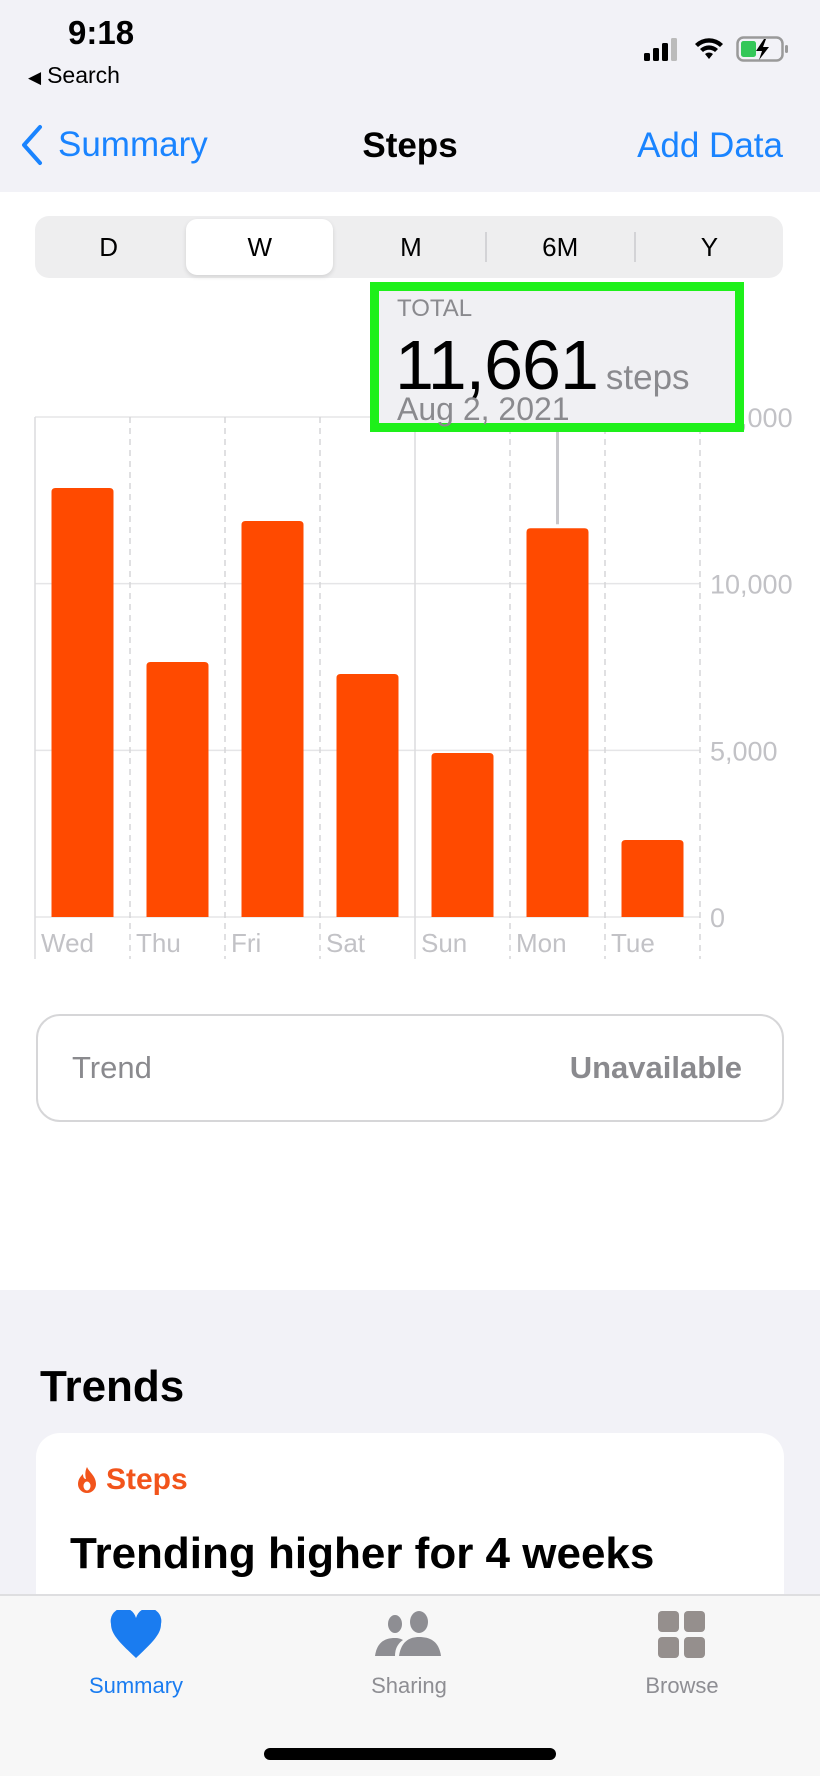 This screenshot has width=820, height=1776. Describe the element at coordinates (410, 1754) in the screenshot. I see `home-indicator` at that location.